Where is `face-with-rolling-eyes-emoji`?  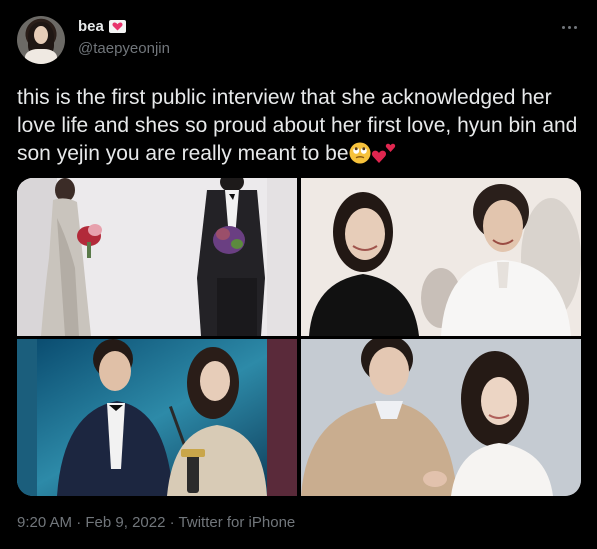 face-with-rolling-eyes-emoji is located at coordinates (360, 153).